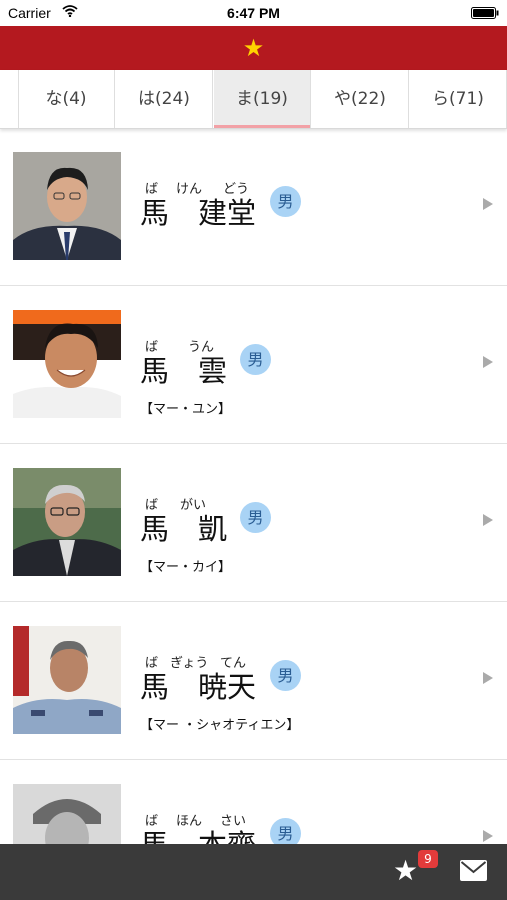  What do you see at coordinates (473, 870) in the screenshot?
I see `mail-icon` at bounding box center [473, 870].